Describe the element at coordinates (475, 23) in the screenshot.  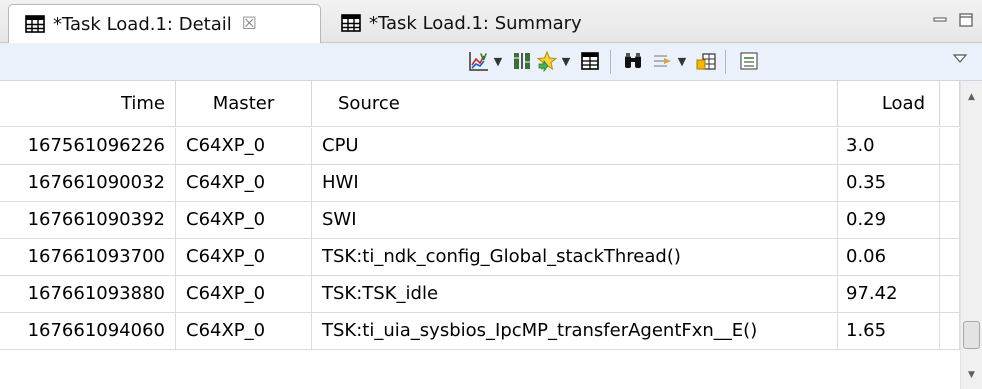
I see `tab-summary-label: *Task Load.1: Summary` at that location.